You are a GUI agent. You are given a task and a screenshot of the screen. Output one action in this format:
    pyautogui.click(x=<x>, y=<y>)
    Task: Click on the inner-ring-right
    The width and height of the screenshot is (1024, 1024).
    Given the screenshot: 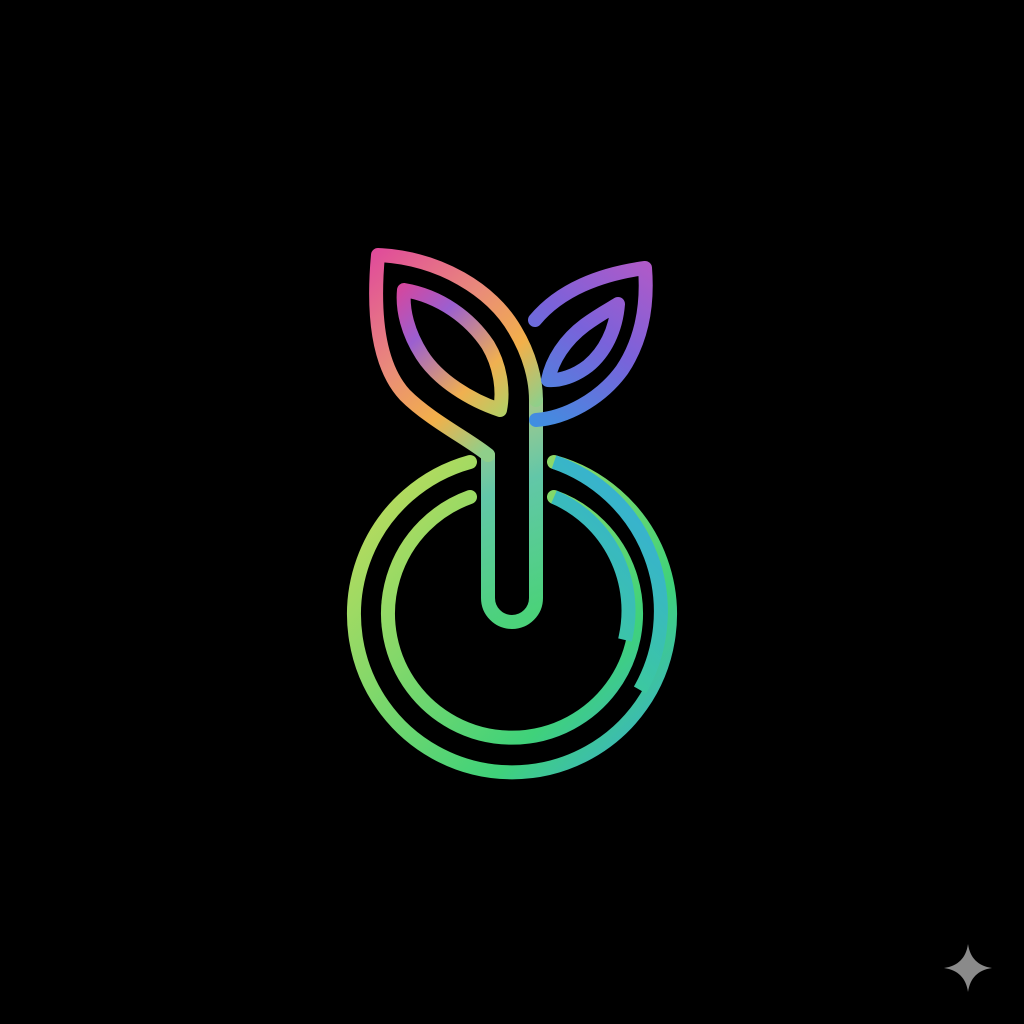 What is the action you would take?
    pyautogui.click(x=593, y=566)
    